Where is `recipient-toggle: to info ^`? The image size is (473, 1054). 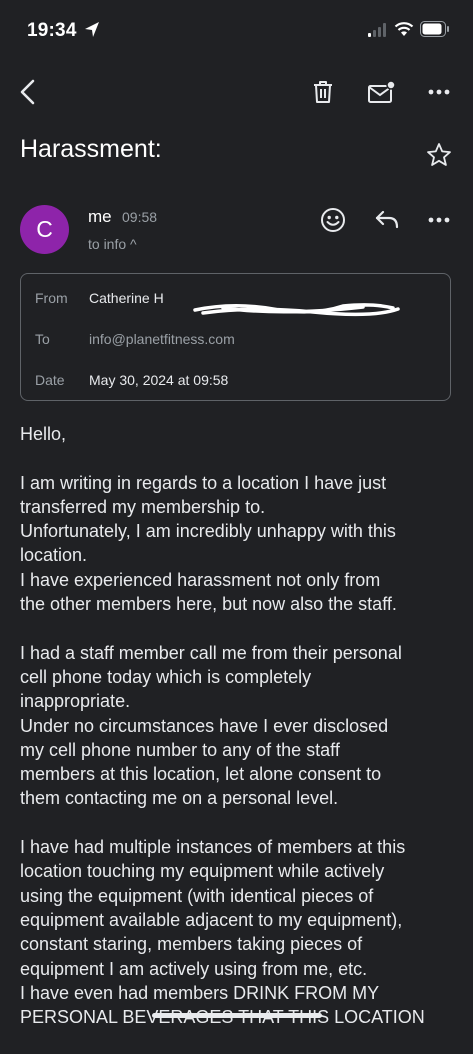 recipient-toggle: to info ^ is located at coordinates (112, 244).